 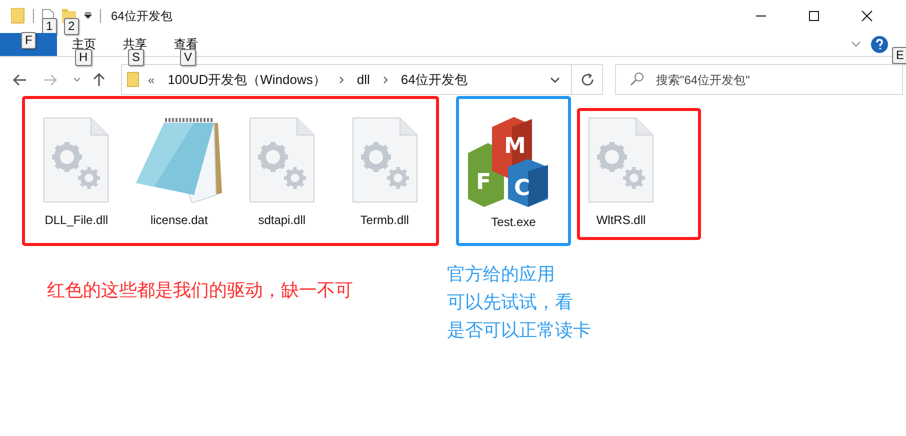 What do you see at coordinates (88, 16) in the screenshot?
I see `dropdown-icon` at bounding box center [88, 16].